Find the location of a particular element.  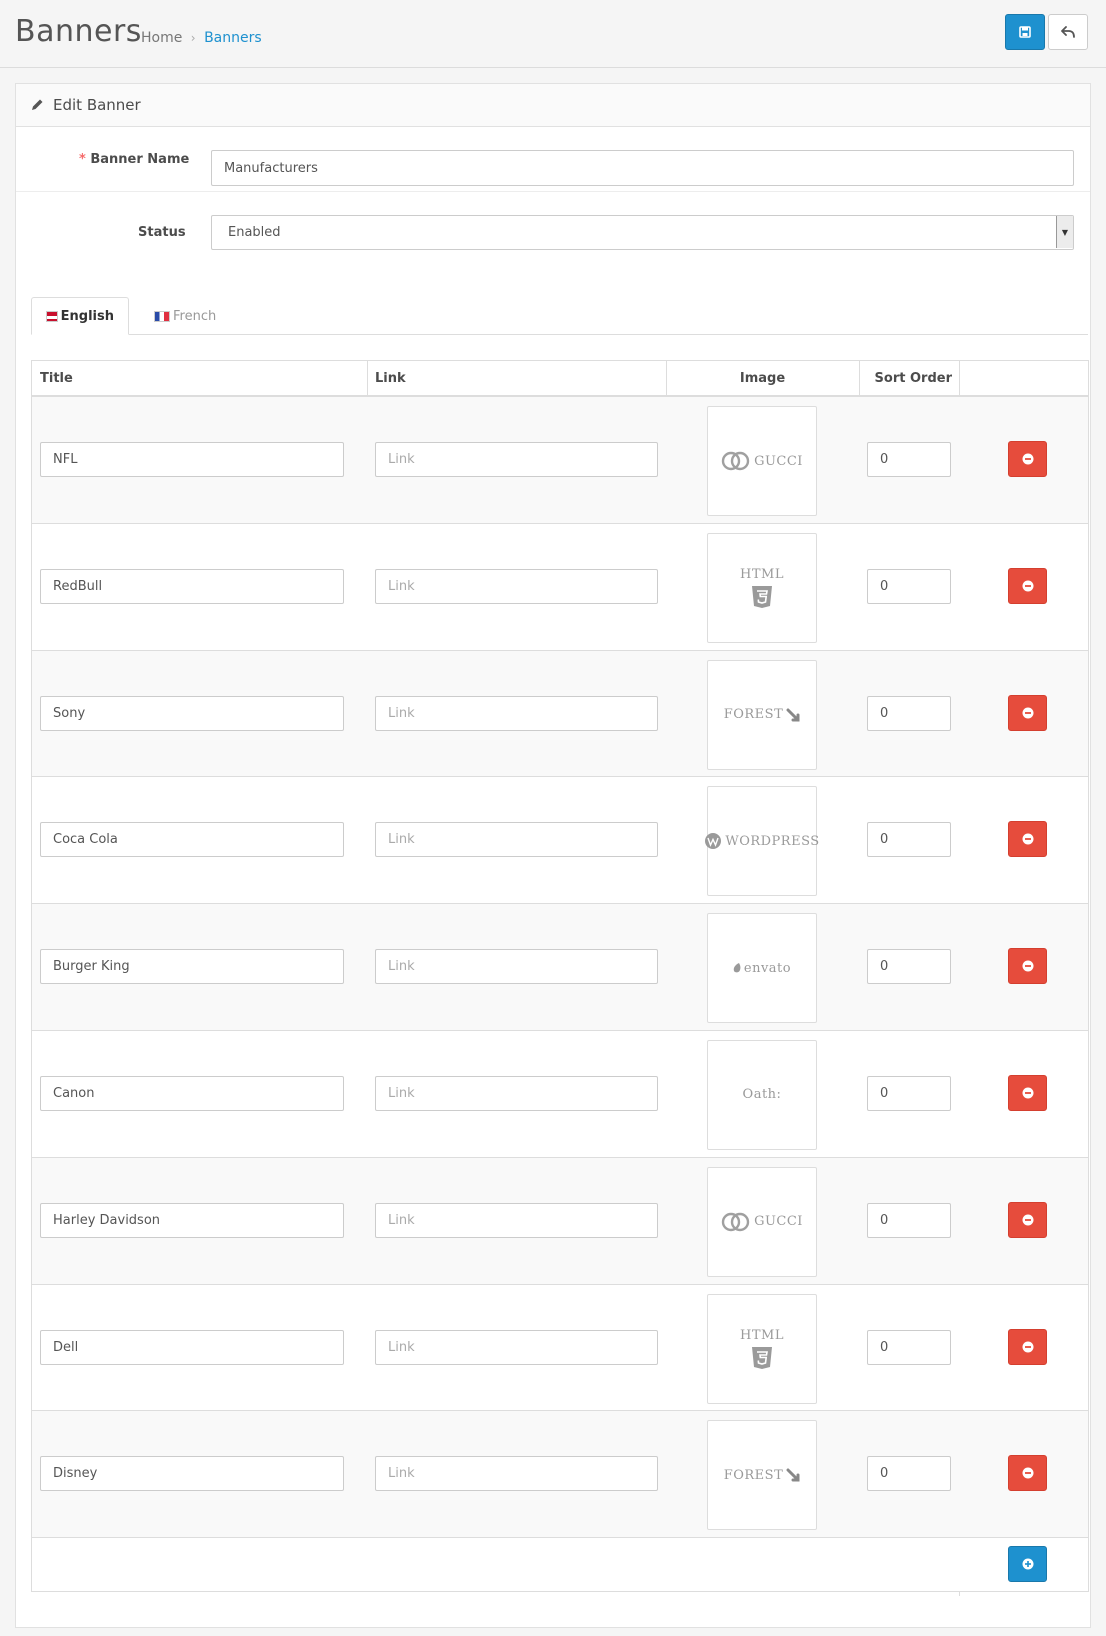

banner-image-thumbnail: envato is located at coordinates (762, 968).